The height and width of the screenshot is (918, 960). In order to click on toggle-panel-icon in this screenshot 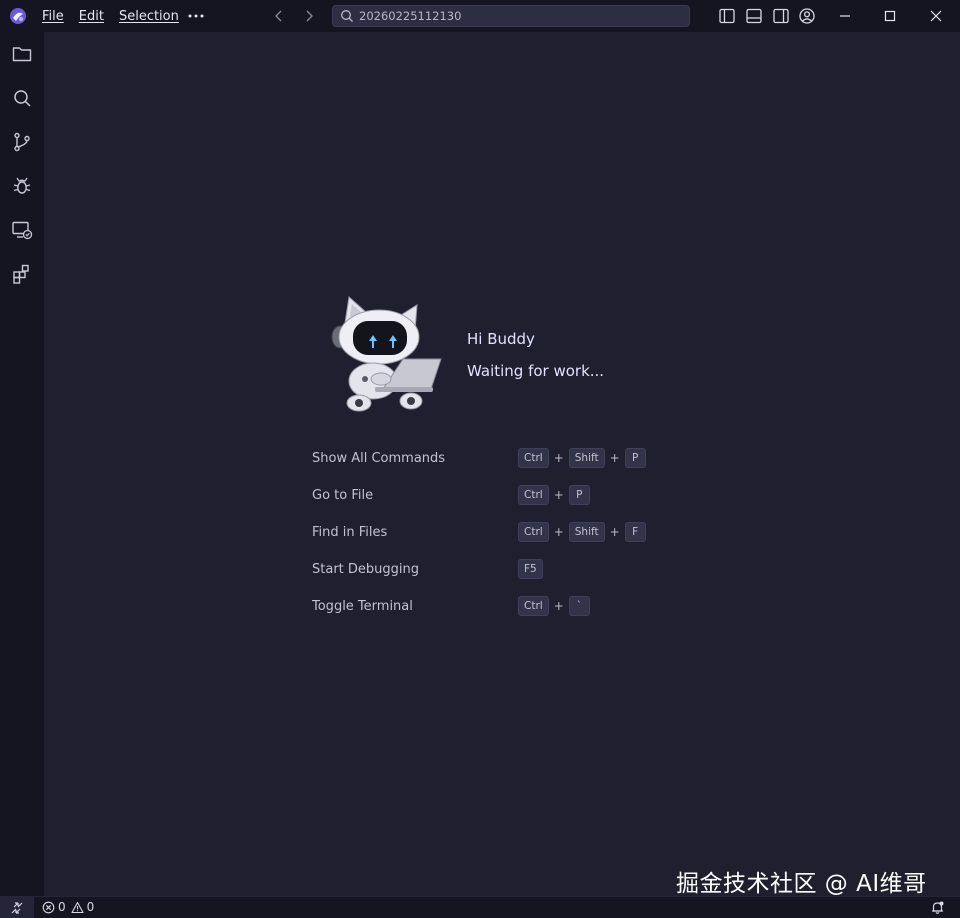, I will do `click(754, 16)`.